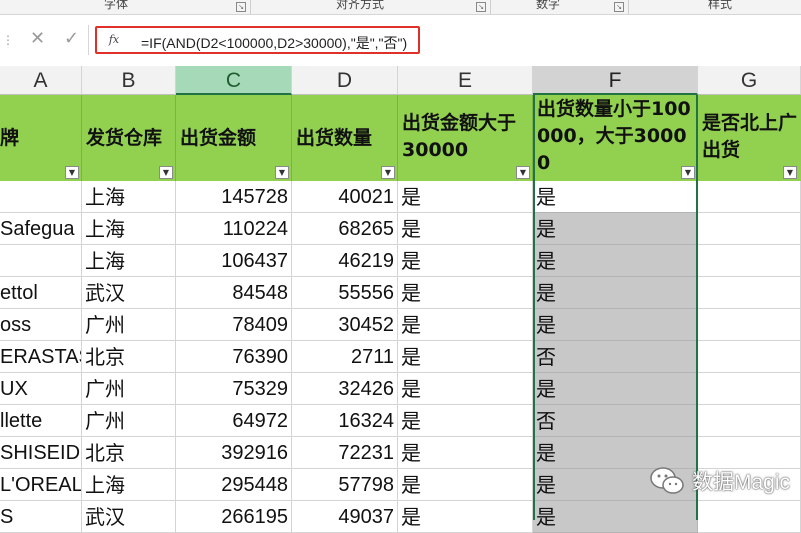  I want to click on header-cell-quantity: 出货数量 ▼, so click(345, 138).